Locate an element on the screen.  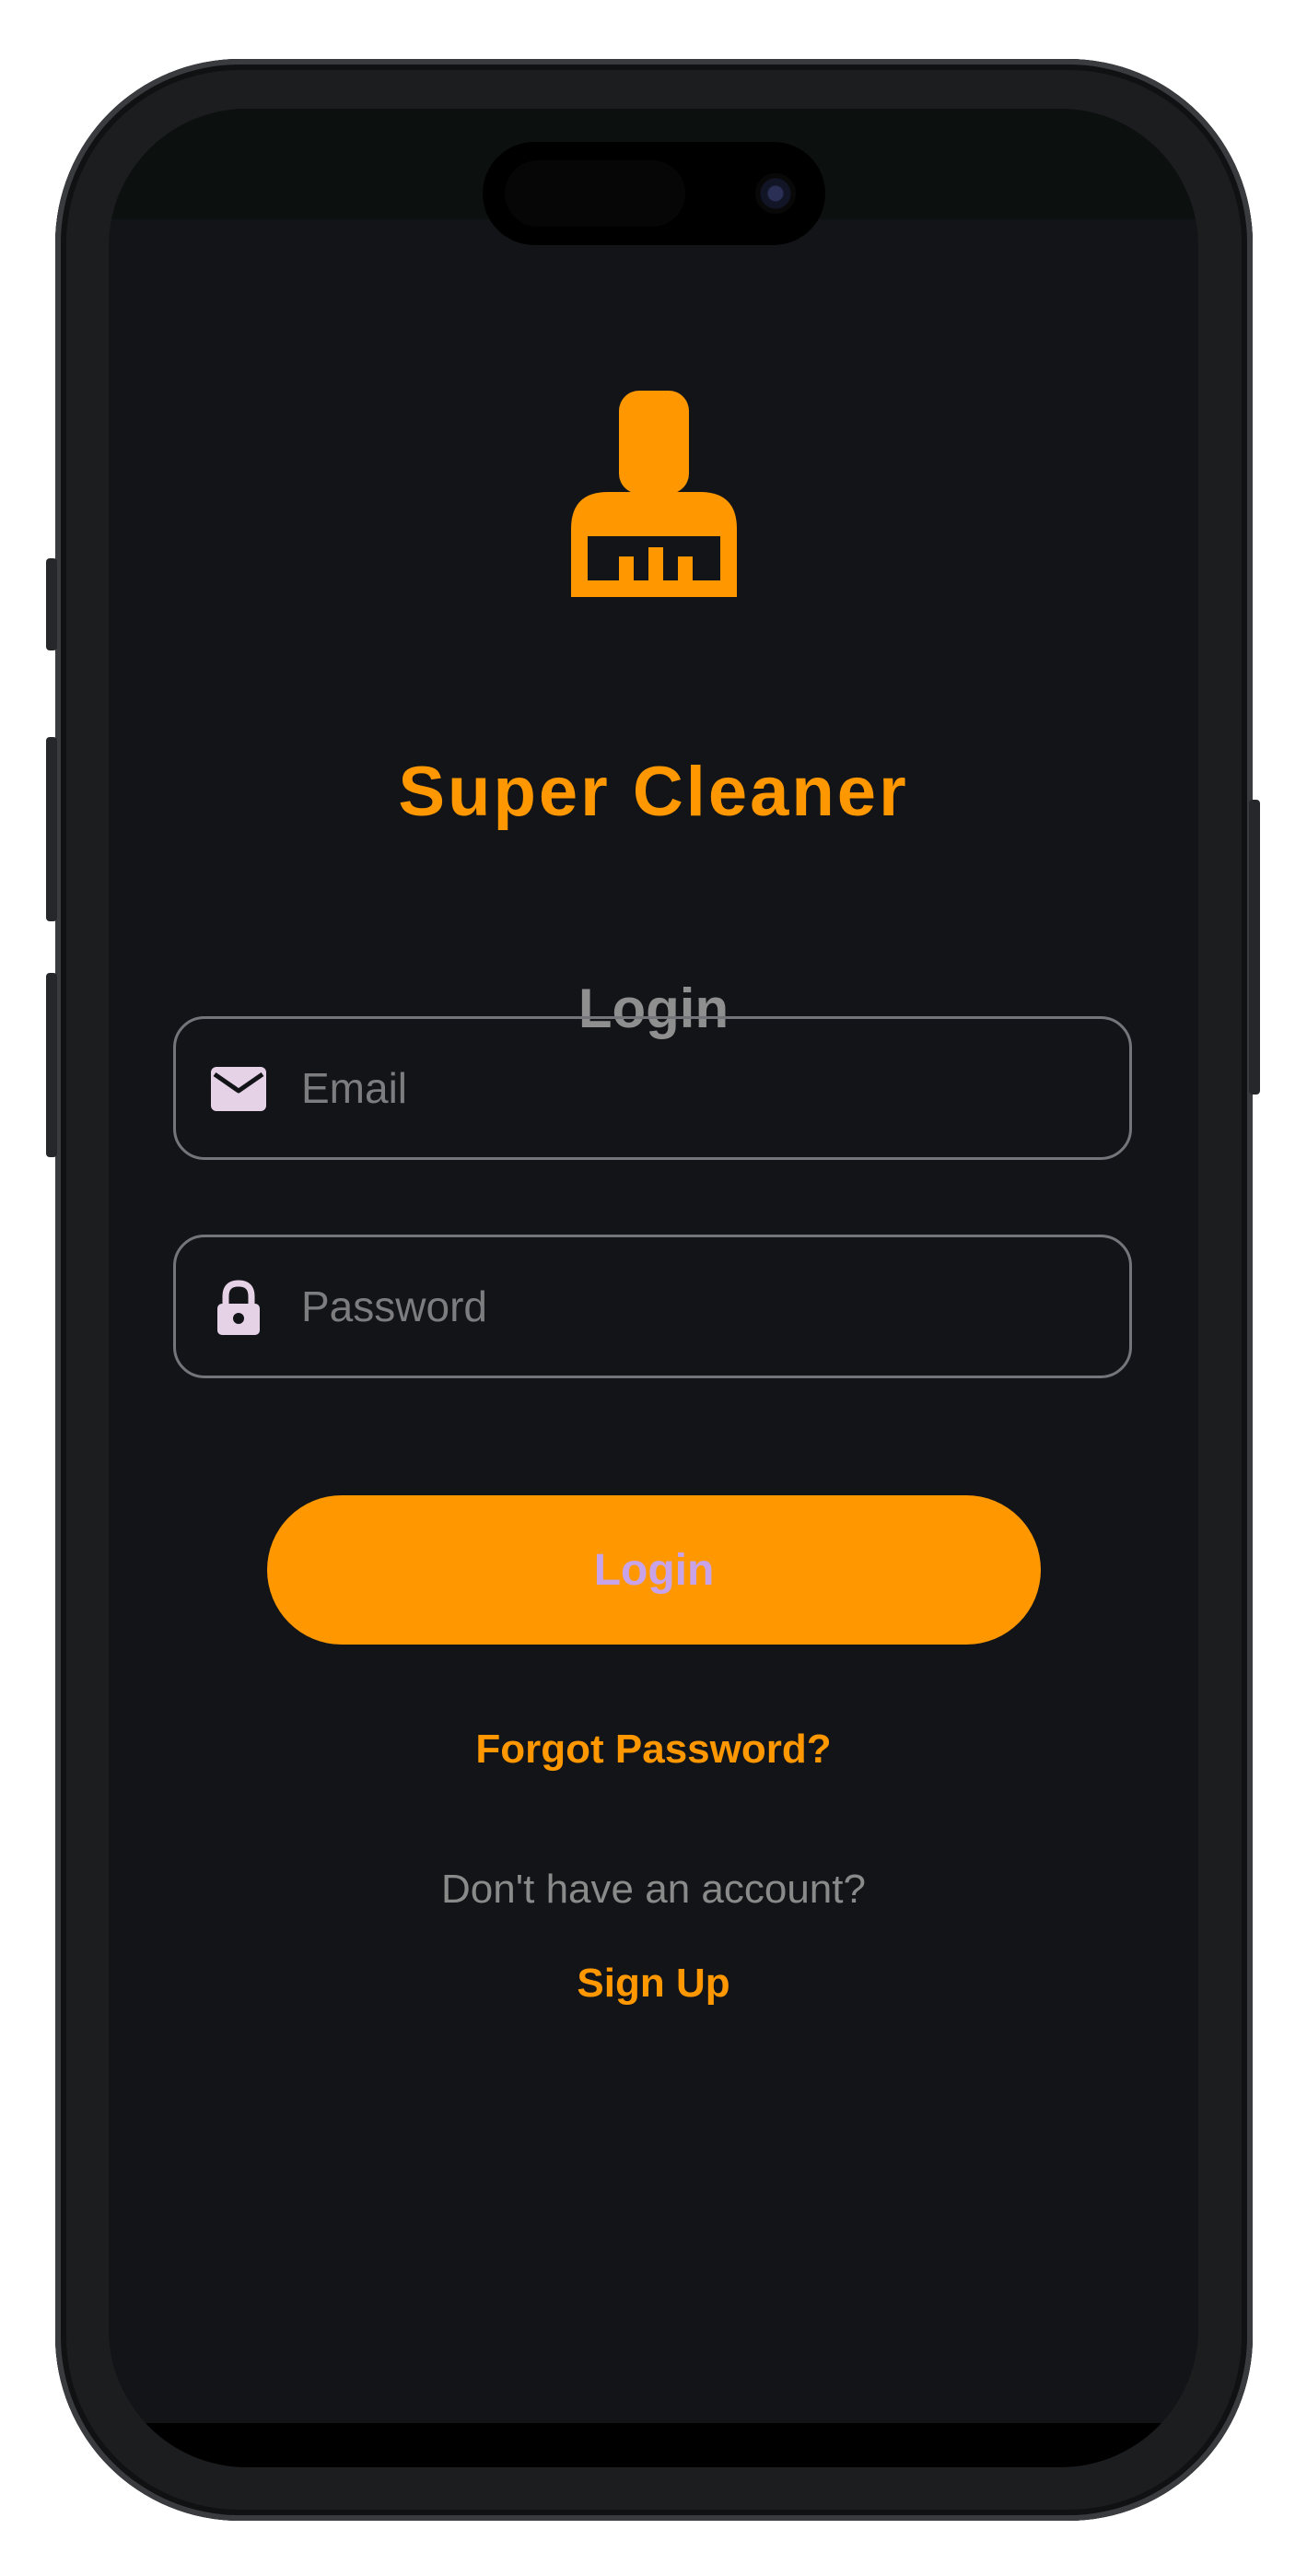
bottom-bar is located at coordinates (653, 2445).